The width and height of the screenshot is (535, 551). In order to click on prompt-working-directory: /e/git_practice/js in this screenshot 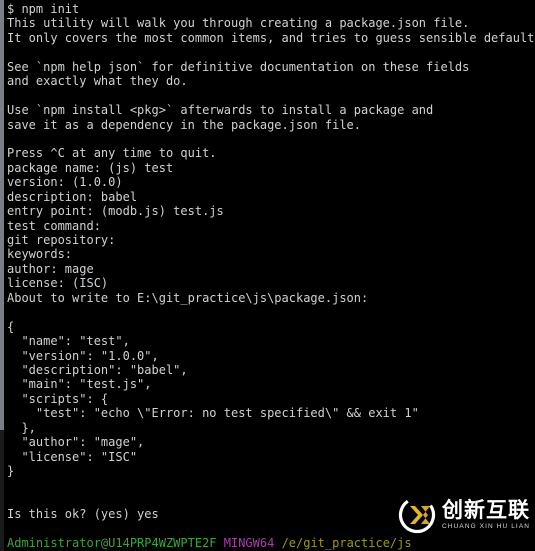, I will do `click(346, 543)`.